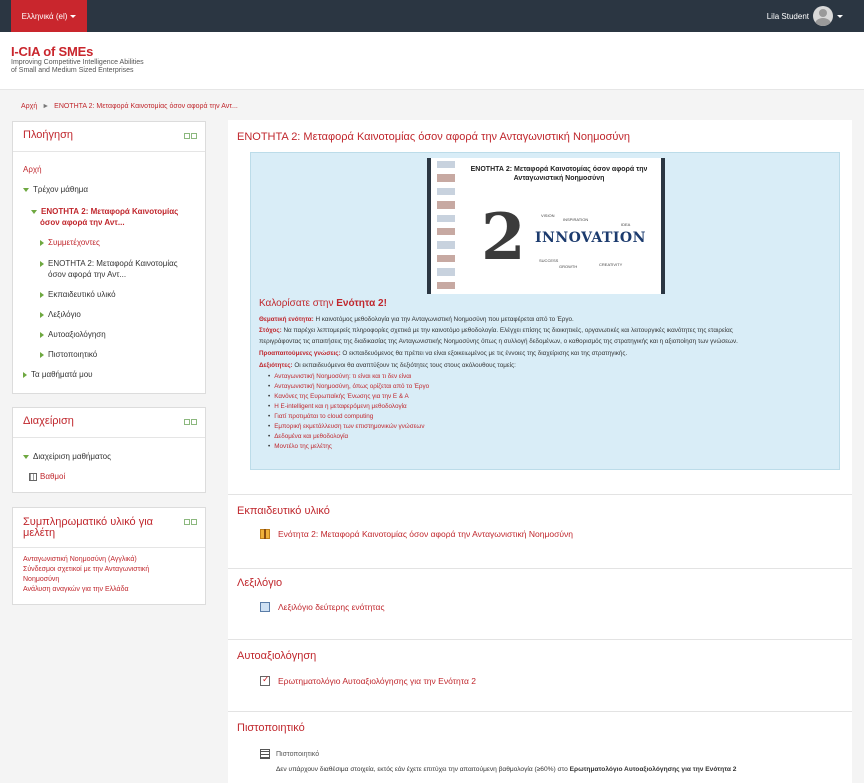 This screenshot has width=864, height=783. Describe the element at coordinates (787, 16) in the screenshot. I see `user-name: Lila Student` at that location.